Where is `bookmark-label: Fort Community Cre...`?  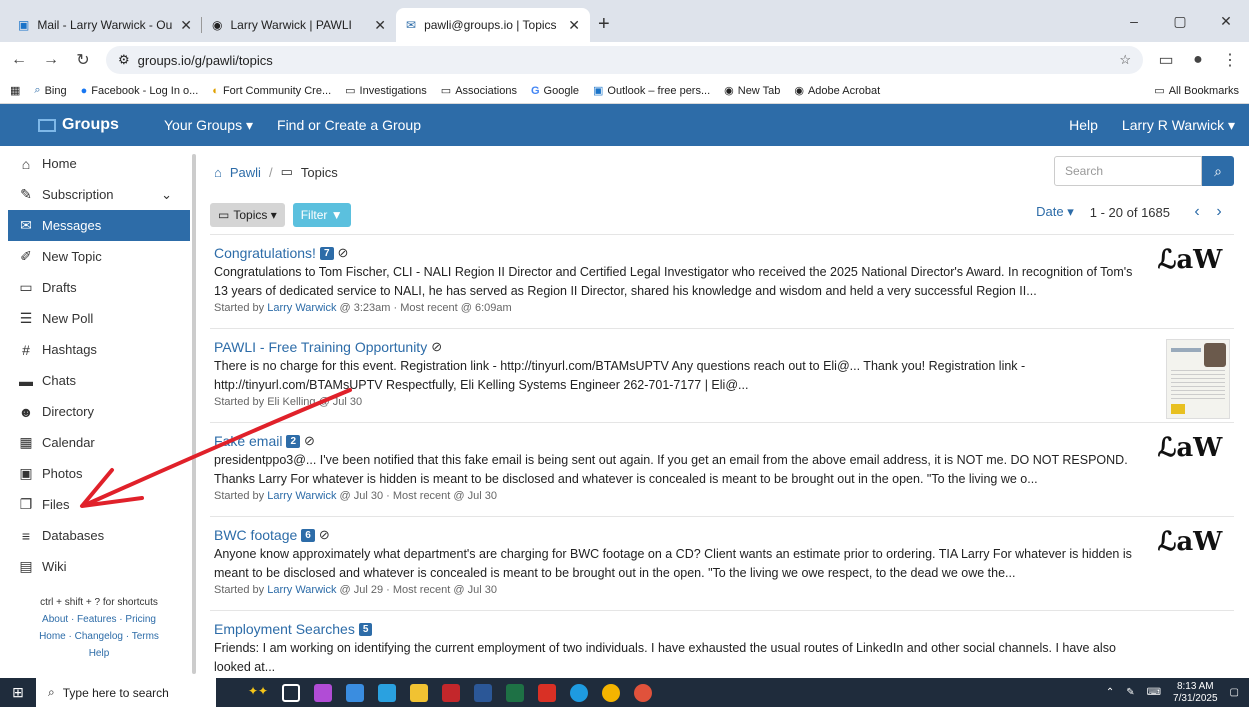 bookmark-label: Fort Community Cre... is located at coordinates (277, 90).